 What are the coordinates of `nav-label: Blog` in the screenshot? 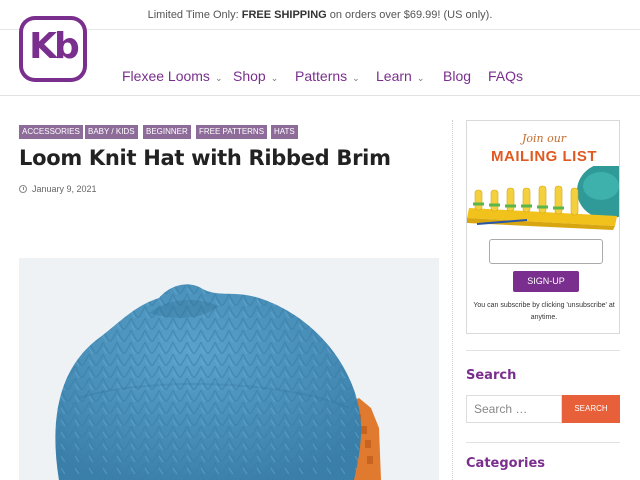 It's located at (457, 76).